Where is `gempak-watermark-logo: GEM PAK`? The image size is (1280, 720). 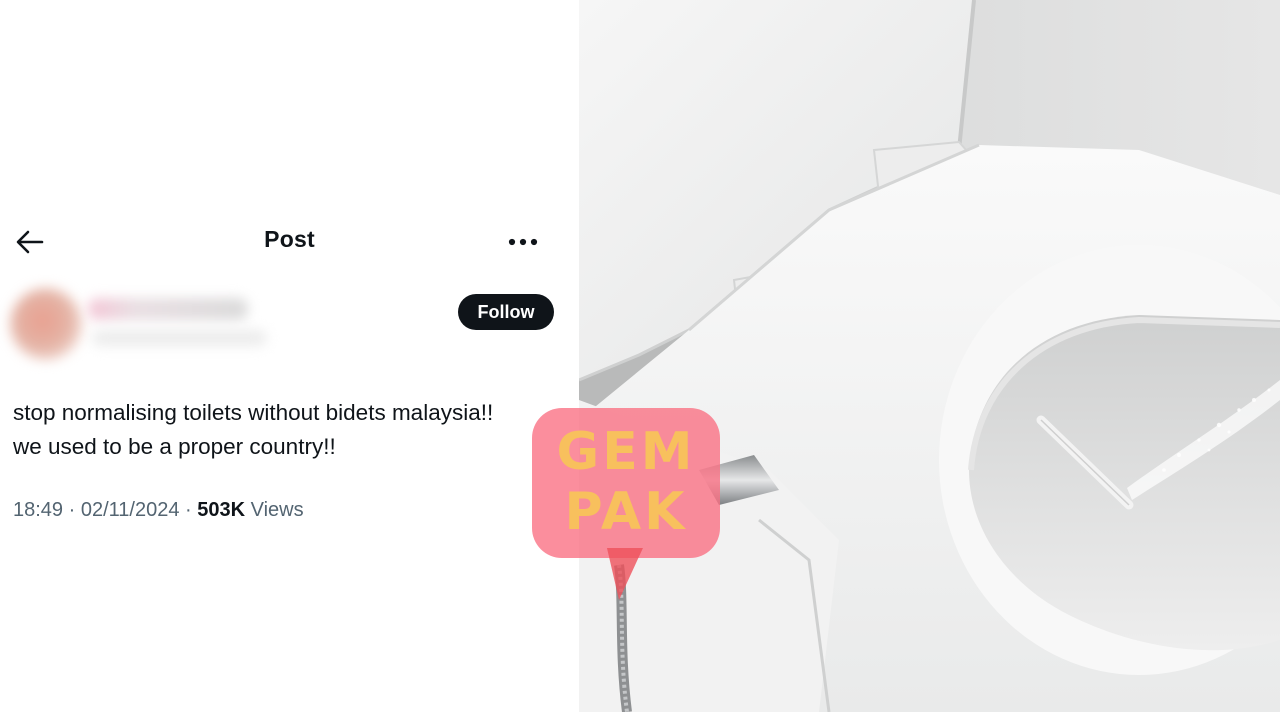 gempak-watermark-logo: GEM PAK is located at coordinates (626, 483).